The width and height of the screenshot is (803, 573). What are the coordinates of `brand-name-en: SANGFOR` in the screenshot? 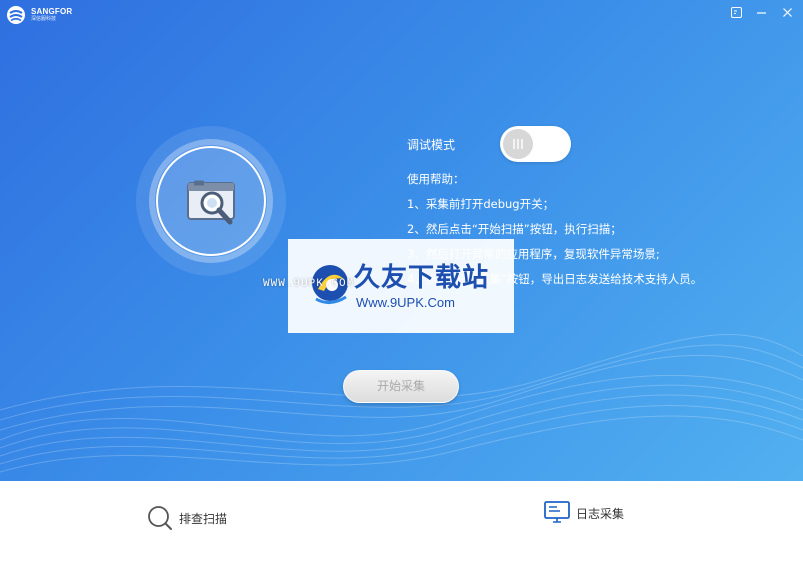 It's located at (52, 11).